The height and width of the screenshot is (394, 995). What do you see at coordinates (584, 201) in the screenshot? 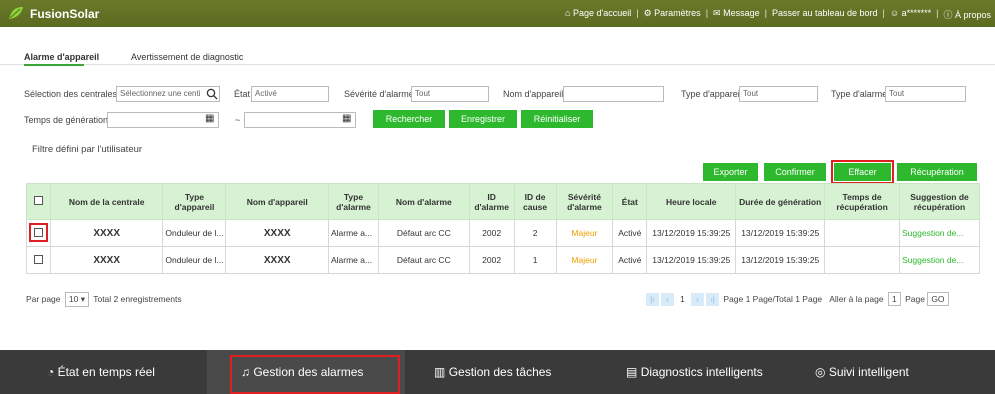
I see `column-header: Sévérité d'alarme` at bounding box center [584, 201].